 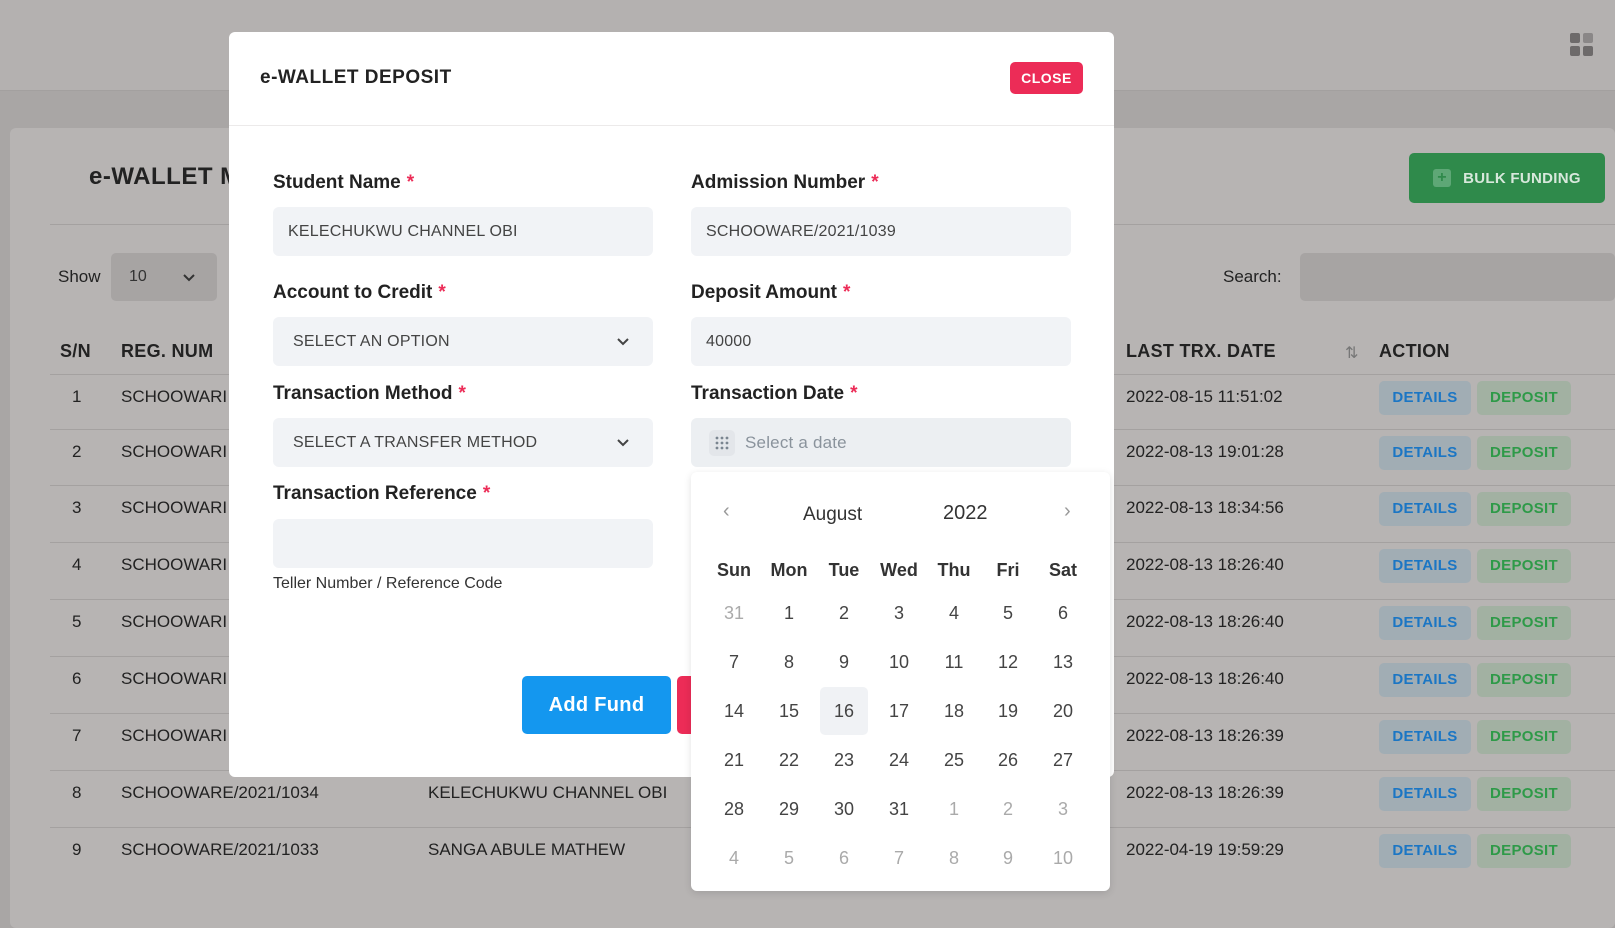 What do you see at coordinates (77, 396) in the screenshot?
I see `row-sn: 1` at bounding box center [77, 396].